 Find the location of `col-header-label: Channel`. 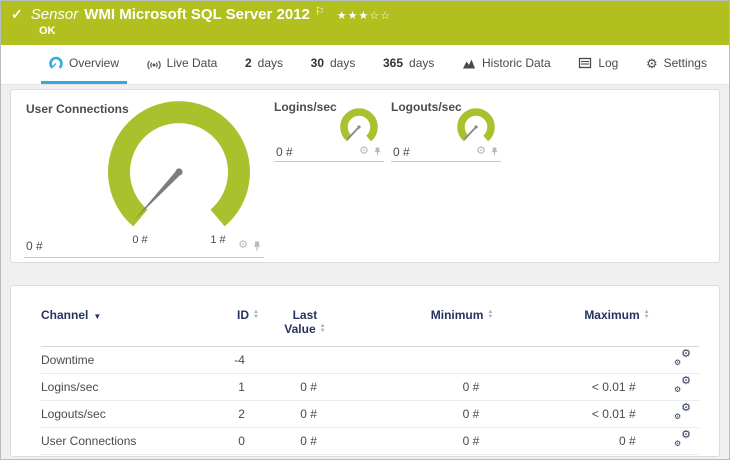

col-header-label: Channel is located at coordinates (65, 315).